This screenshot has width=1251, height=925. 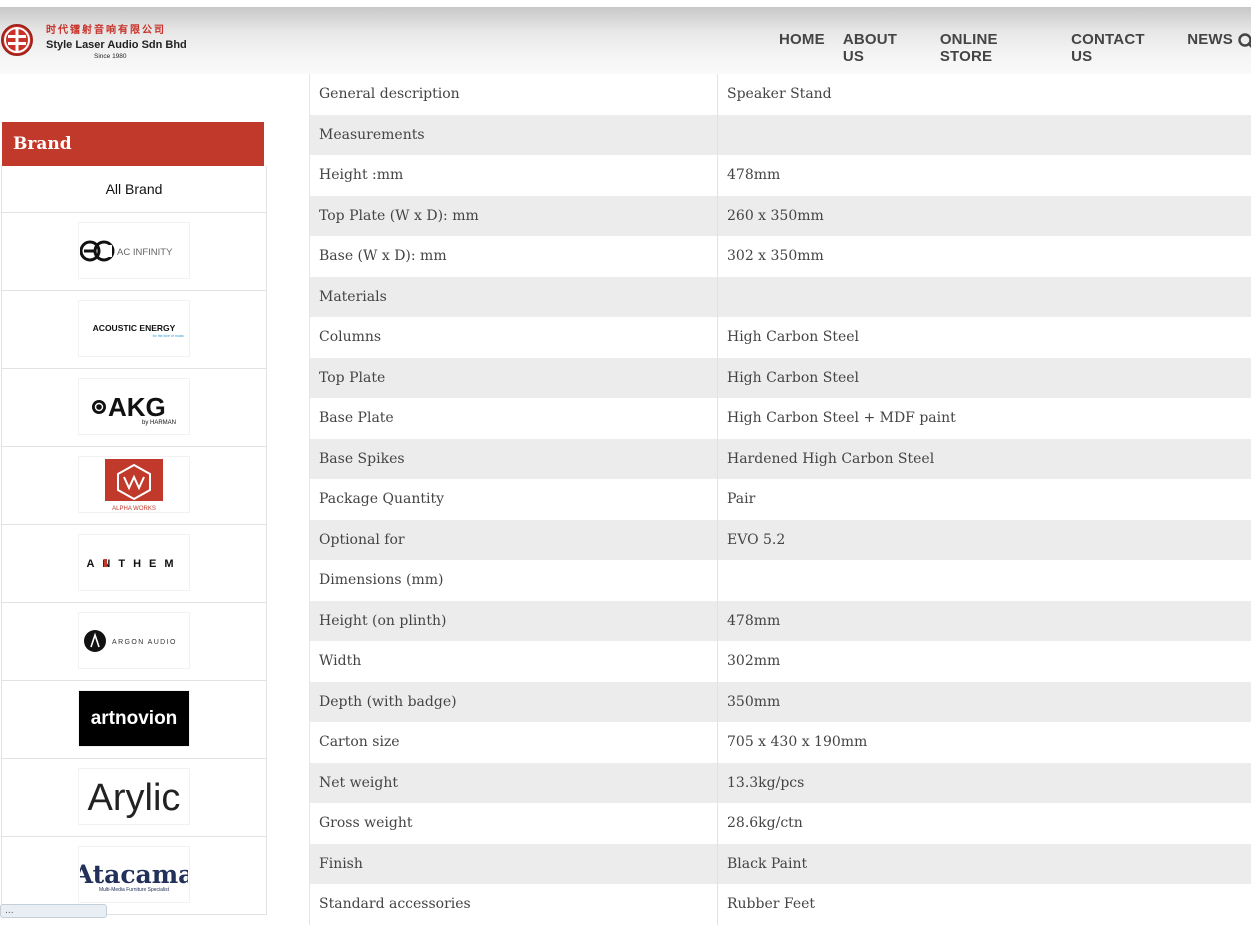 I want to click on top-strip, so click(x=625, y=3).